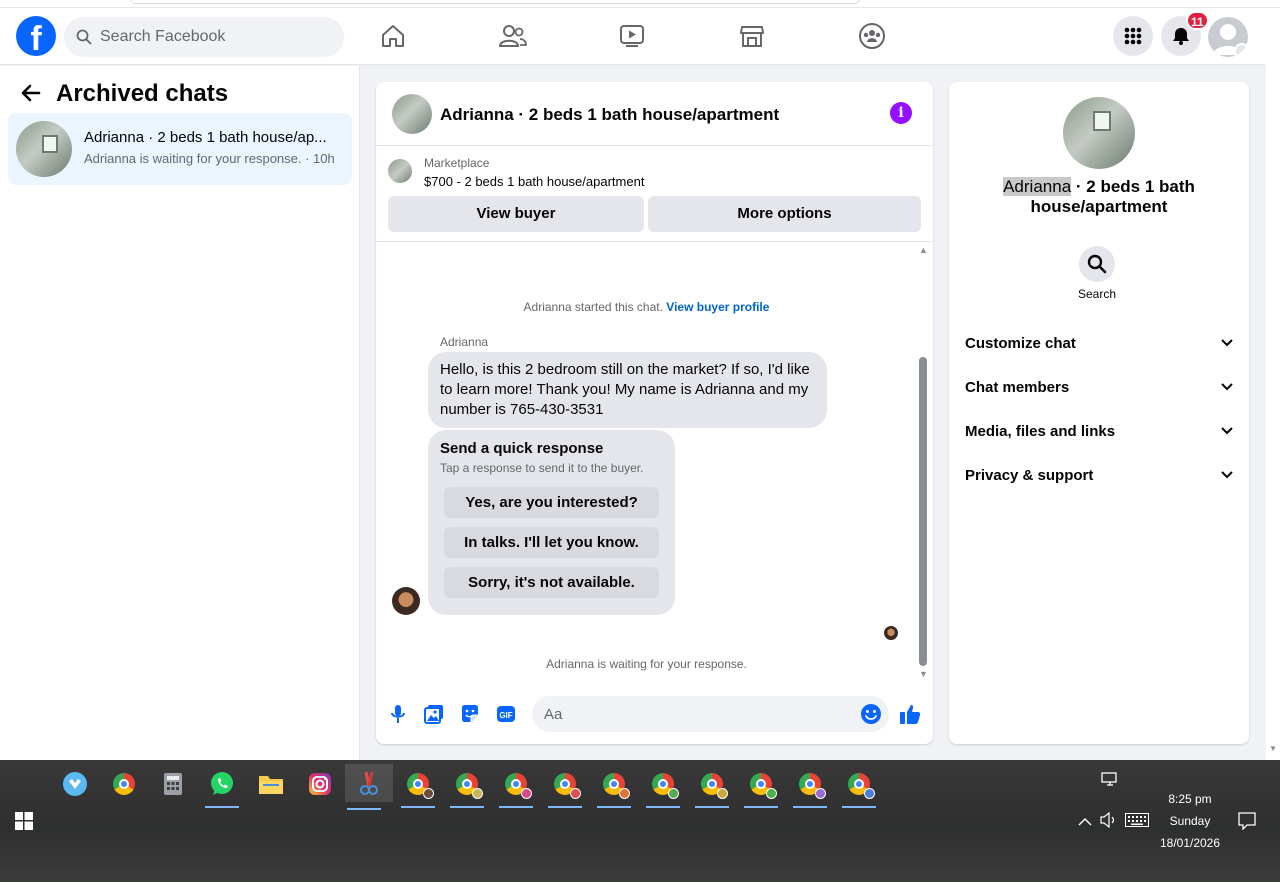 The width and height of the screenshot is (1280, 882). What do you see at coordinates (609, 115) in the screenshot?
I see `chat-title: Adrianna · 2 beds 1 bath house/apartment` at bounding box center [609, 115].